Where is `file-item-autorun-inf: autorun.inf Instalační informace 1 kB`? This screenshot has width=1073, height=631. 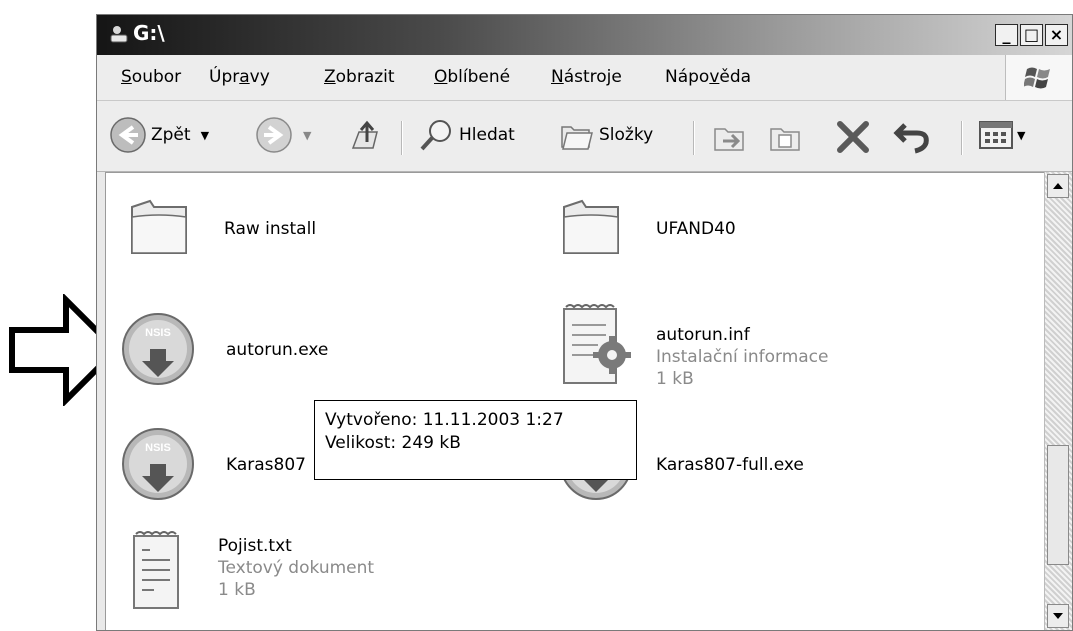
file-item-autorun-inf: autorun.inf Instalační informace 1 kB is located at coordinates (738, 353).